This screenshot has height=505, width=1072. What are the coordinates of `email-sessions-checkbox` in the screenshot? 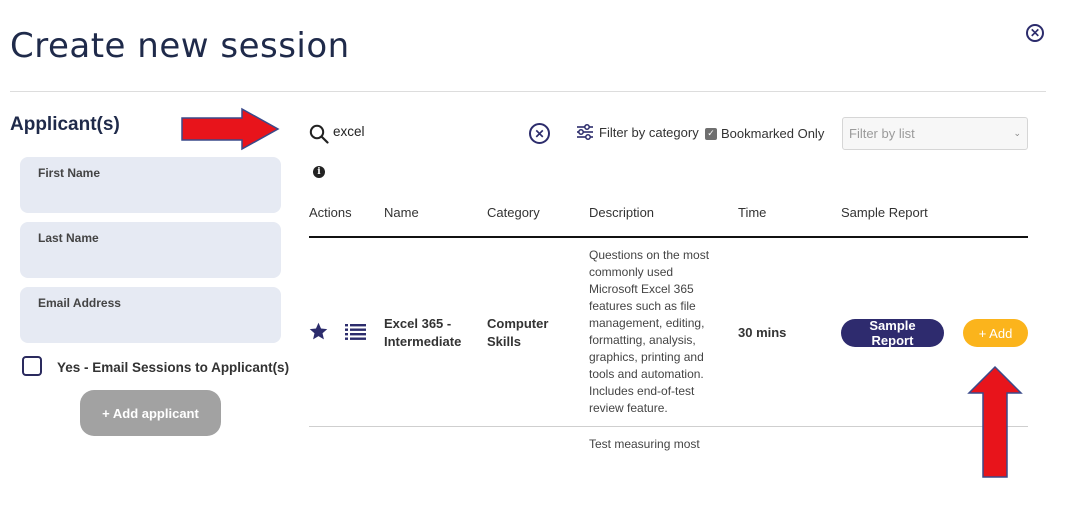 It's located at (32, 366).